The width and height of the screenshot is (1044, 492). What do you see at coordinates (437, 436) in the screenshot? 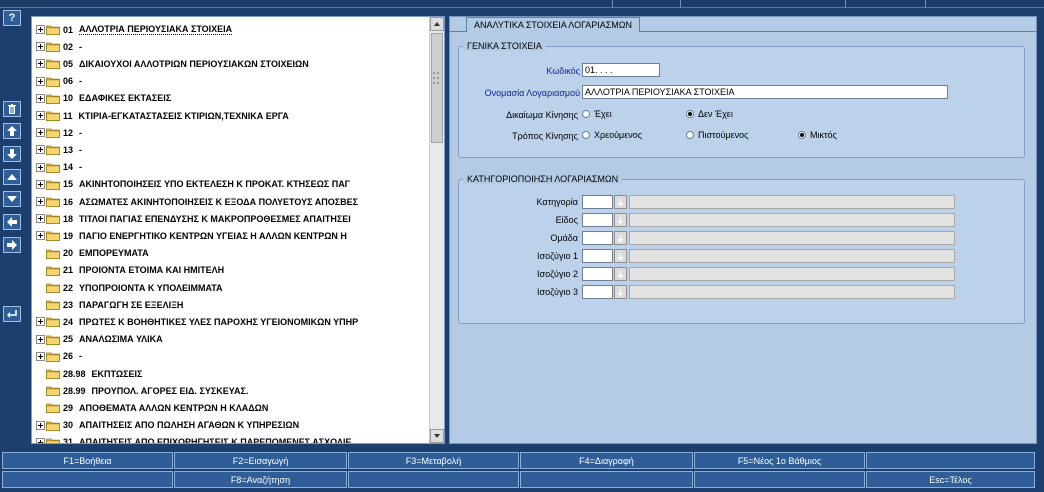
I see `scroll-down-button` at bounding box center [437, 436].